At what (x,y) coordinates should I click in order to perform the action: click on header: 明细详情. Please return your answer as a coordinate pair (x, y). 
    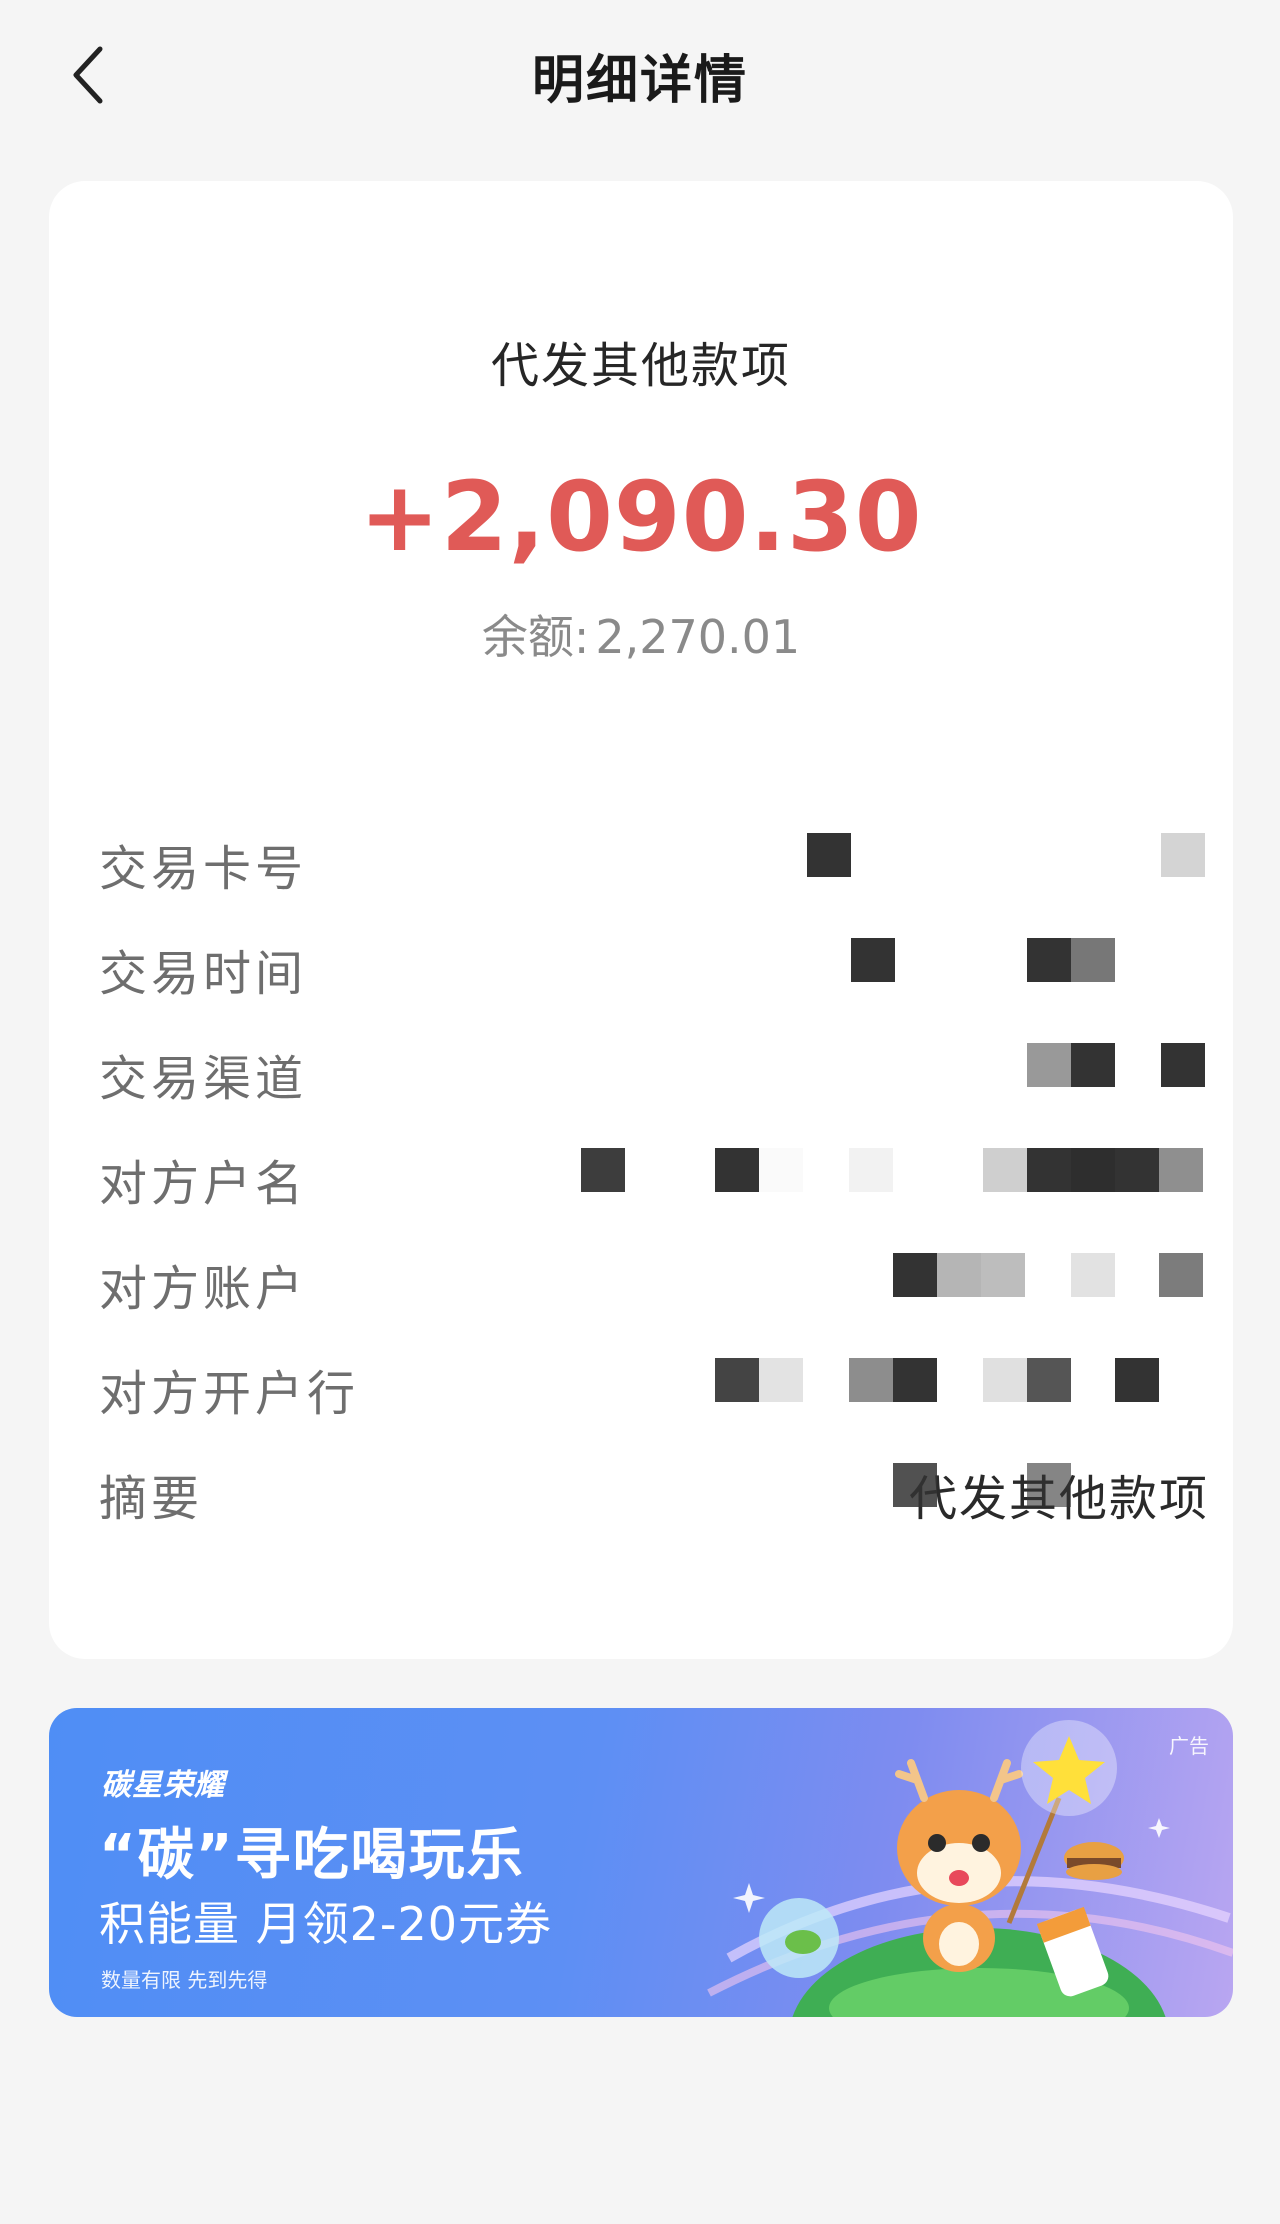
    Looking at the image, I should click on (640, 75).